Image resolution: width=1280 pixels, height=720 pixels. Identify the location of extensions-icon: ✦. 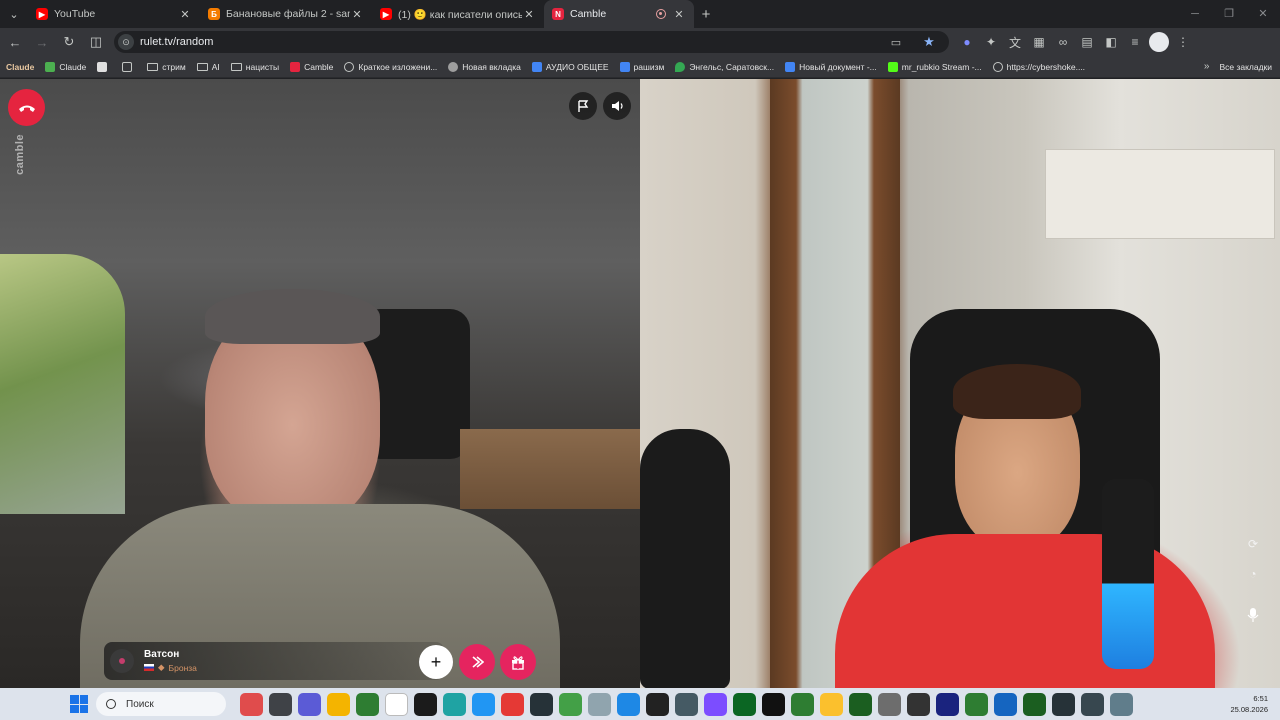
(991, 42).